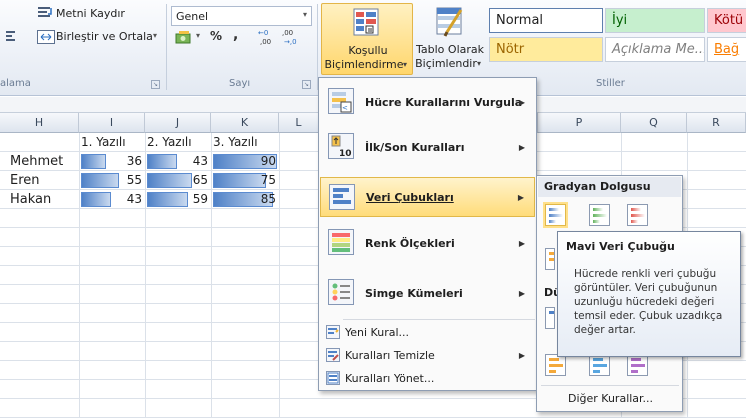 This screenshot has height=418, width=746. Describe the element at coordinates (427, 355) in the screenshot. I see `menu-item-clear-rules: Kuralları Temizle ▶` at that location.